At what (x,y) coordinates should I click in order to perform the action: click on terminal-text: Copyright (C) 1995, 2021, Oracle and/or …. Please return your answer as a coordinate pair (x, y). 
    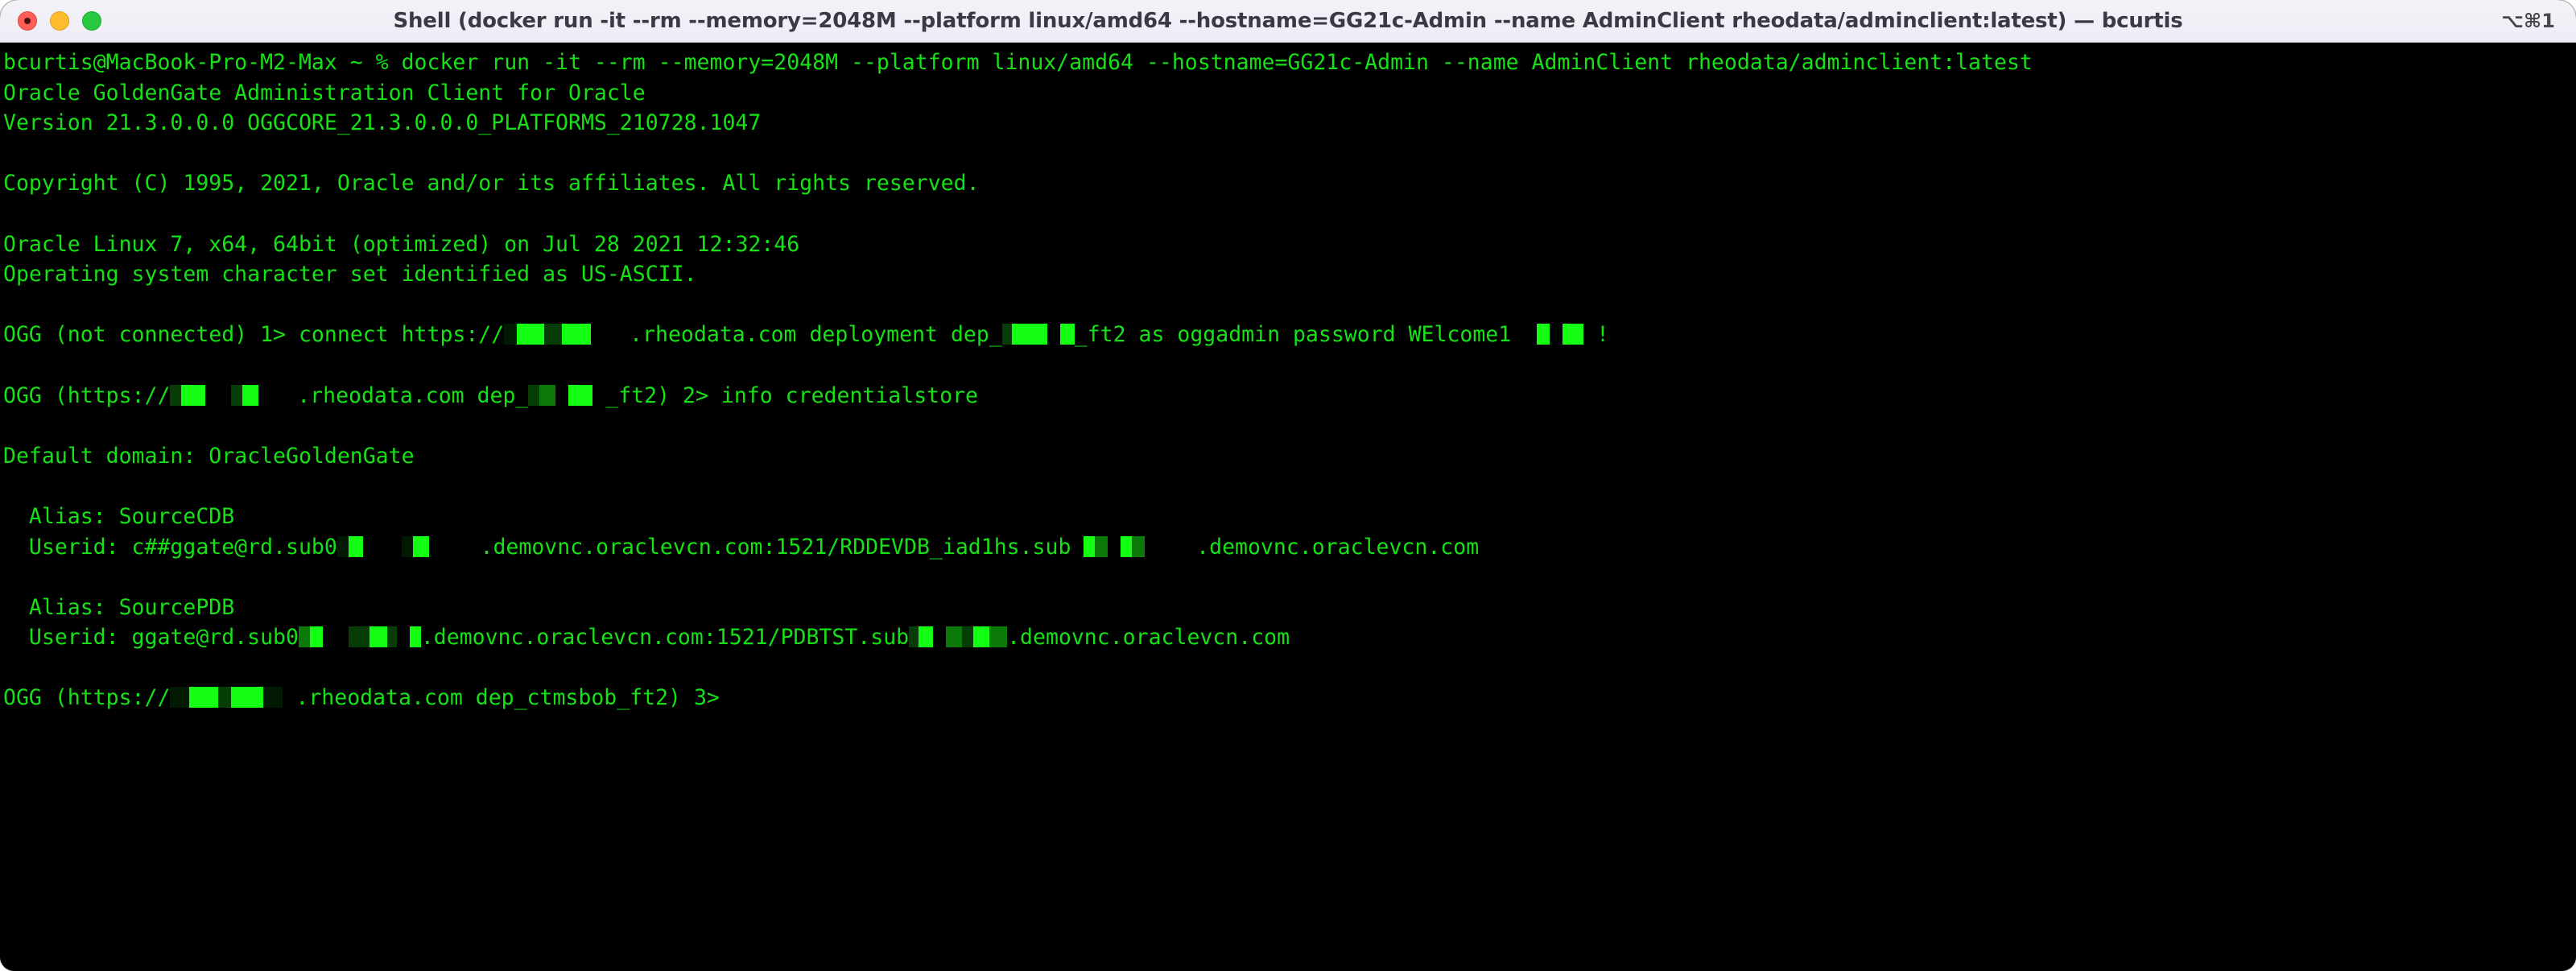
    Looking at the image, I should click on (491, 184).